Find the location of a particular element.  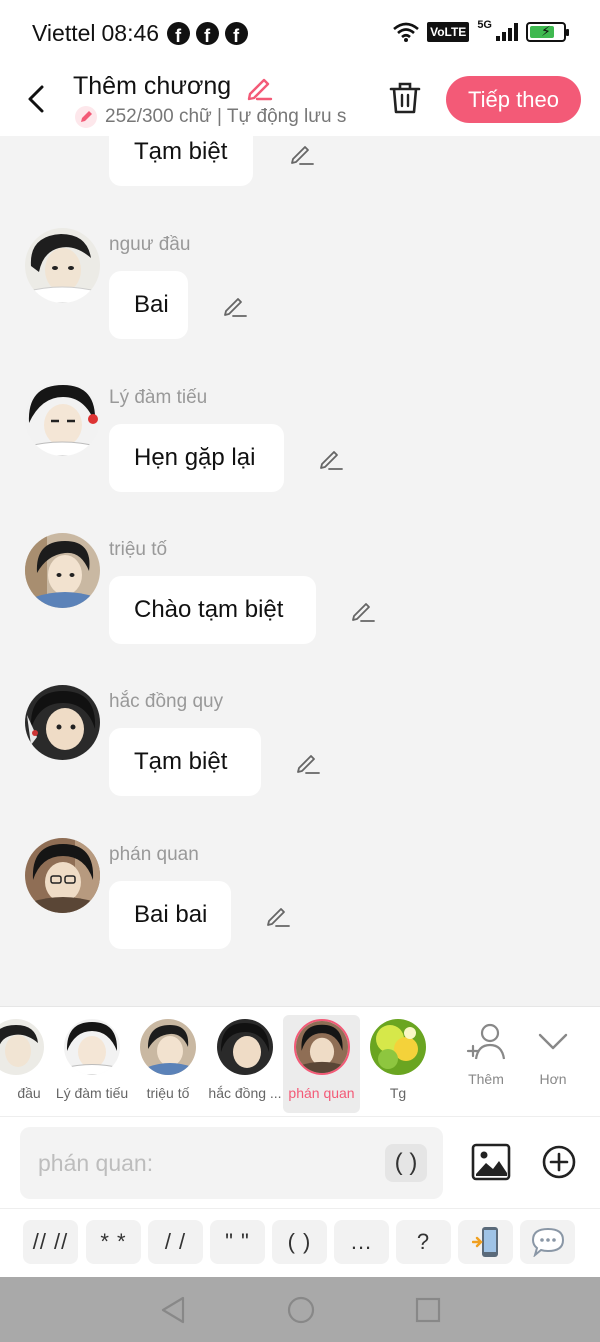

network-type-label: 5G is located at coordinates (484, 25).